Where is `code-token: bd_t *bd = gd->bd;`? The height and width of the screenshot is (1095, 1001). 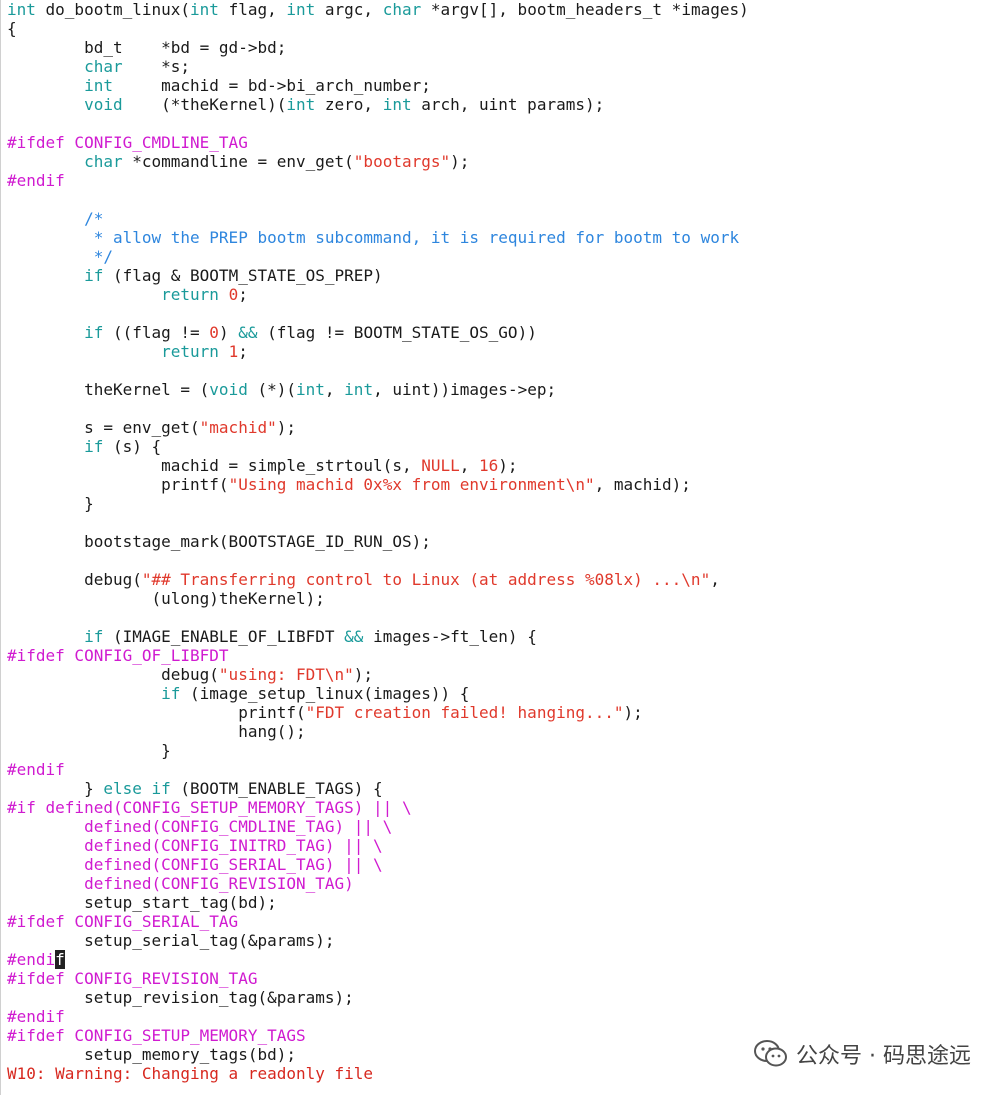
code-token: bd_t *bd = gd->bd; is located at coordinates (147, 47).